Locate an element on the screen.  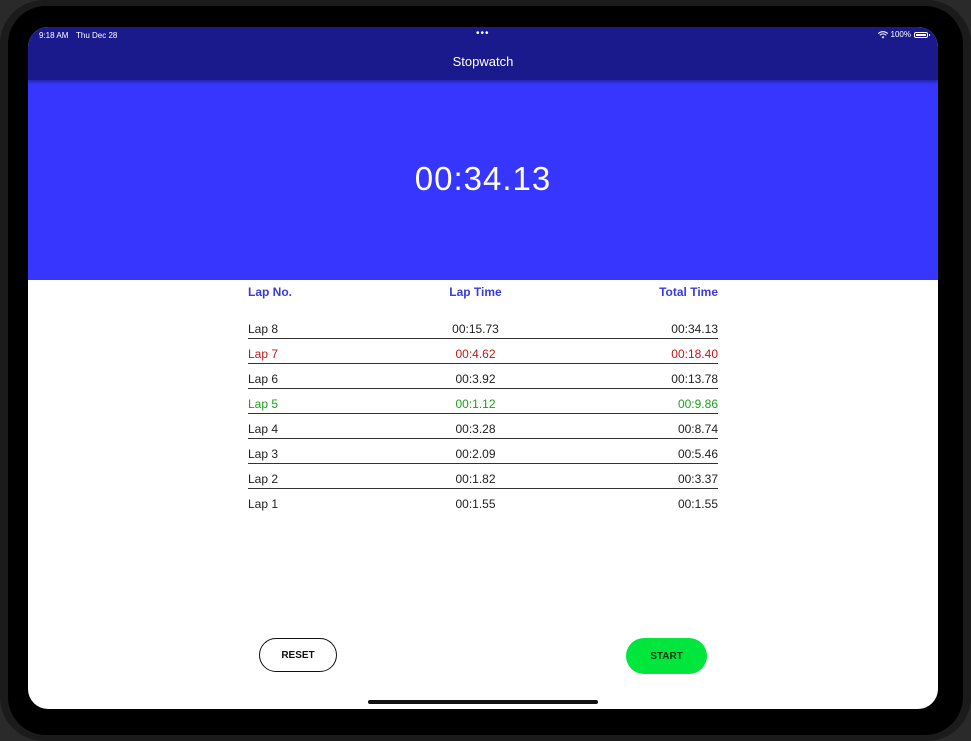
page-title: Stopwatch is located at coordinates (483, 61).